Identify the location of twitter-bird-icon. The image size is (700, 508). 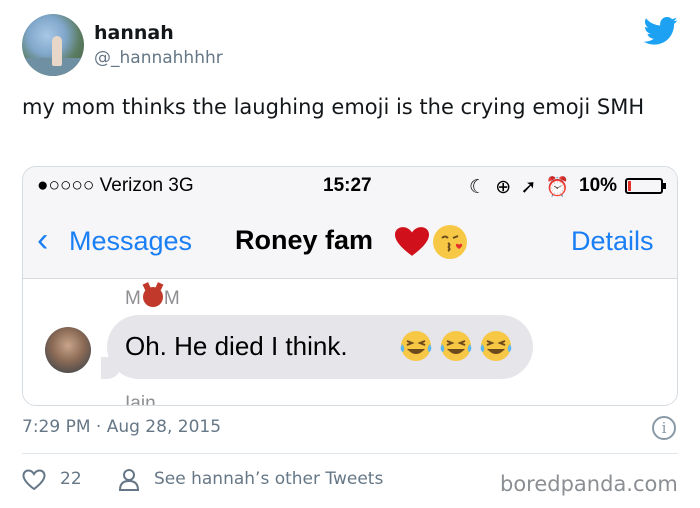
(661, 31).